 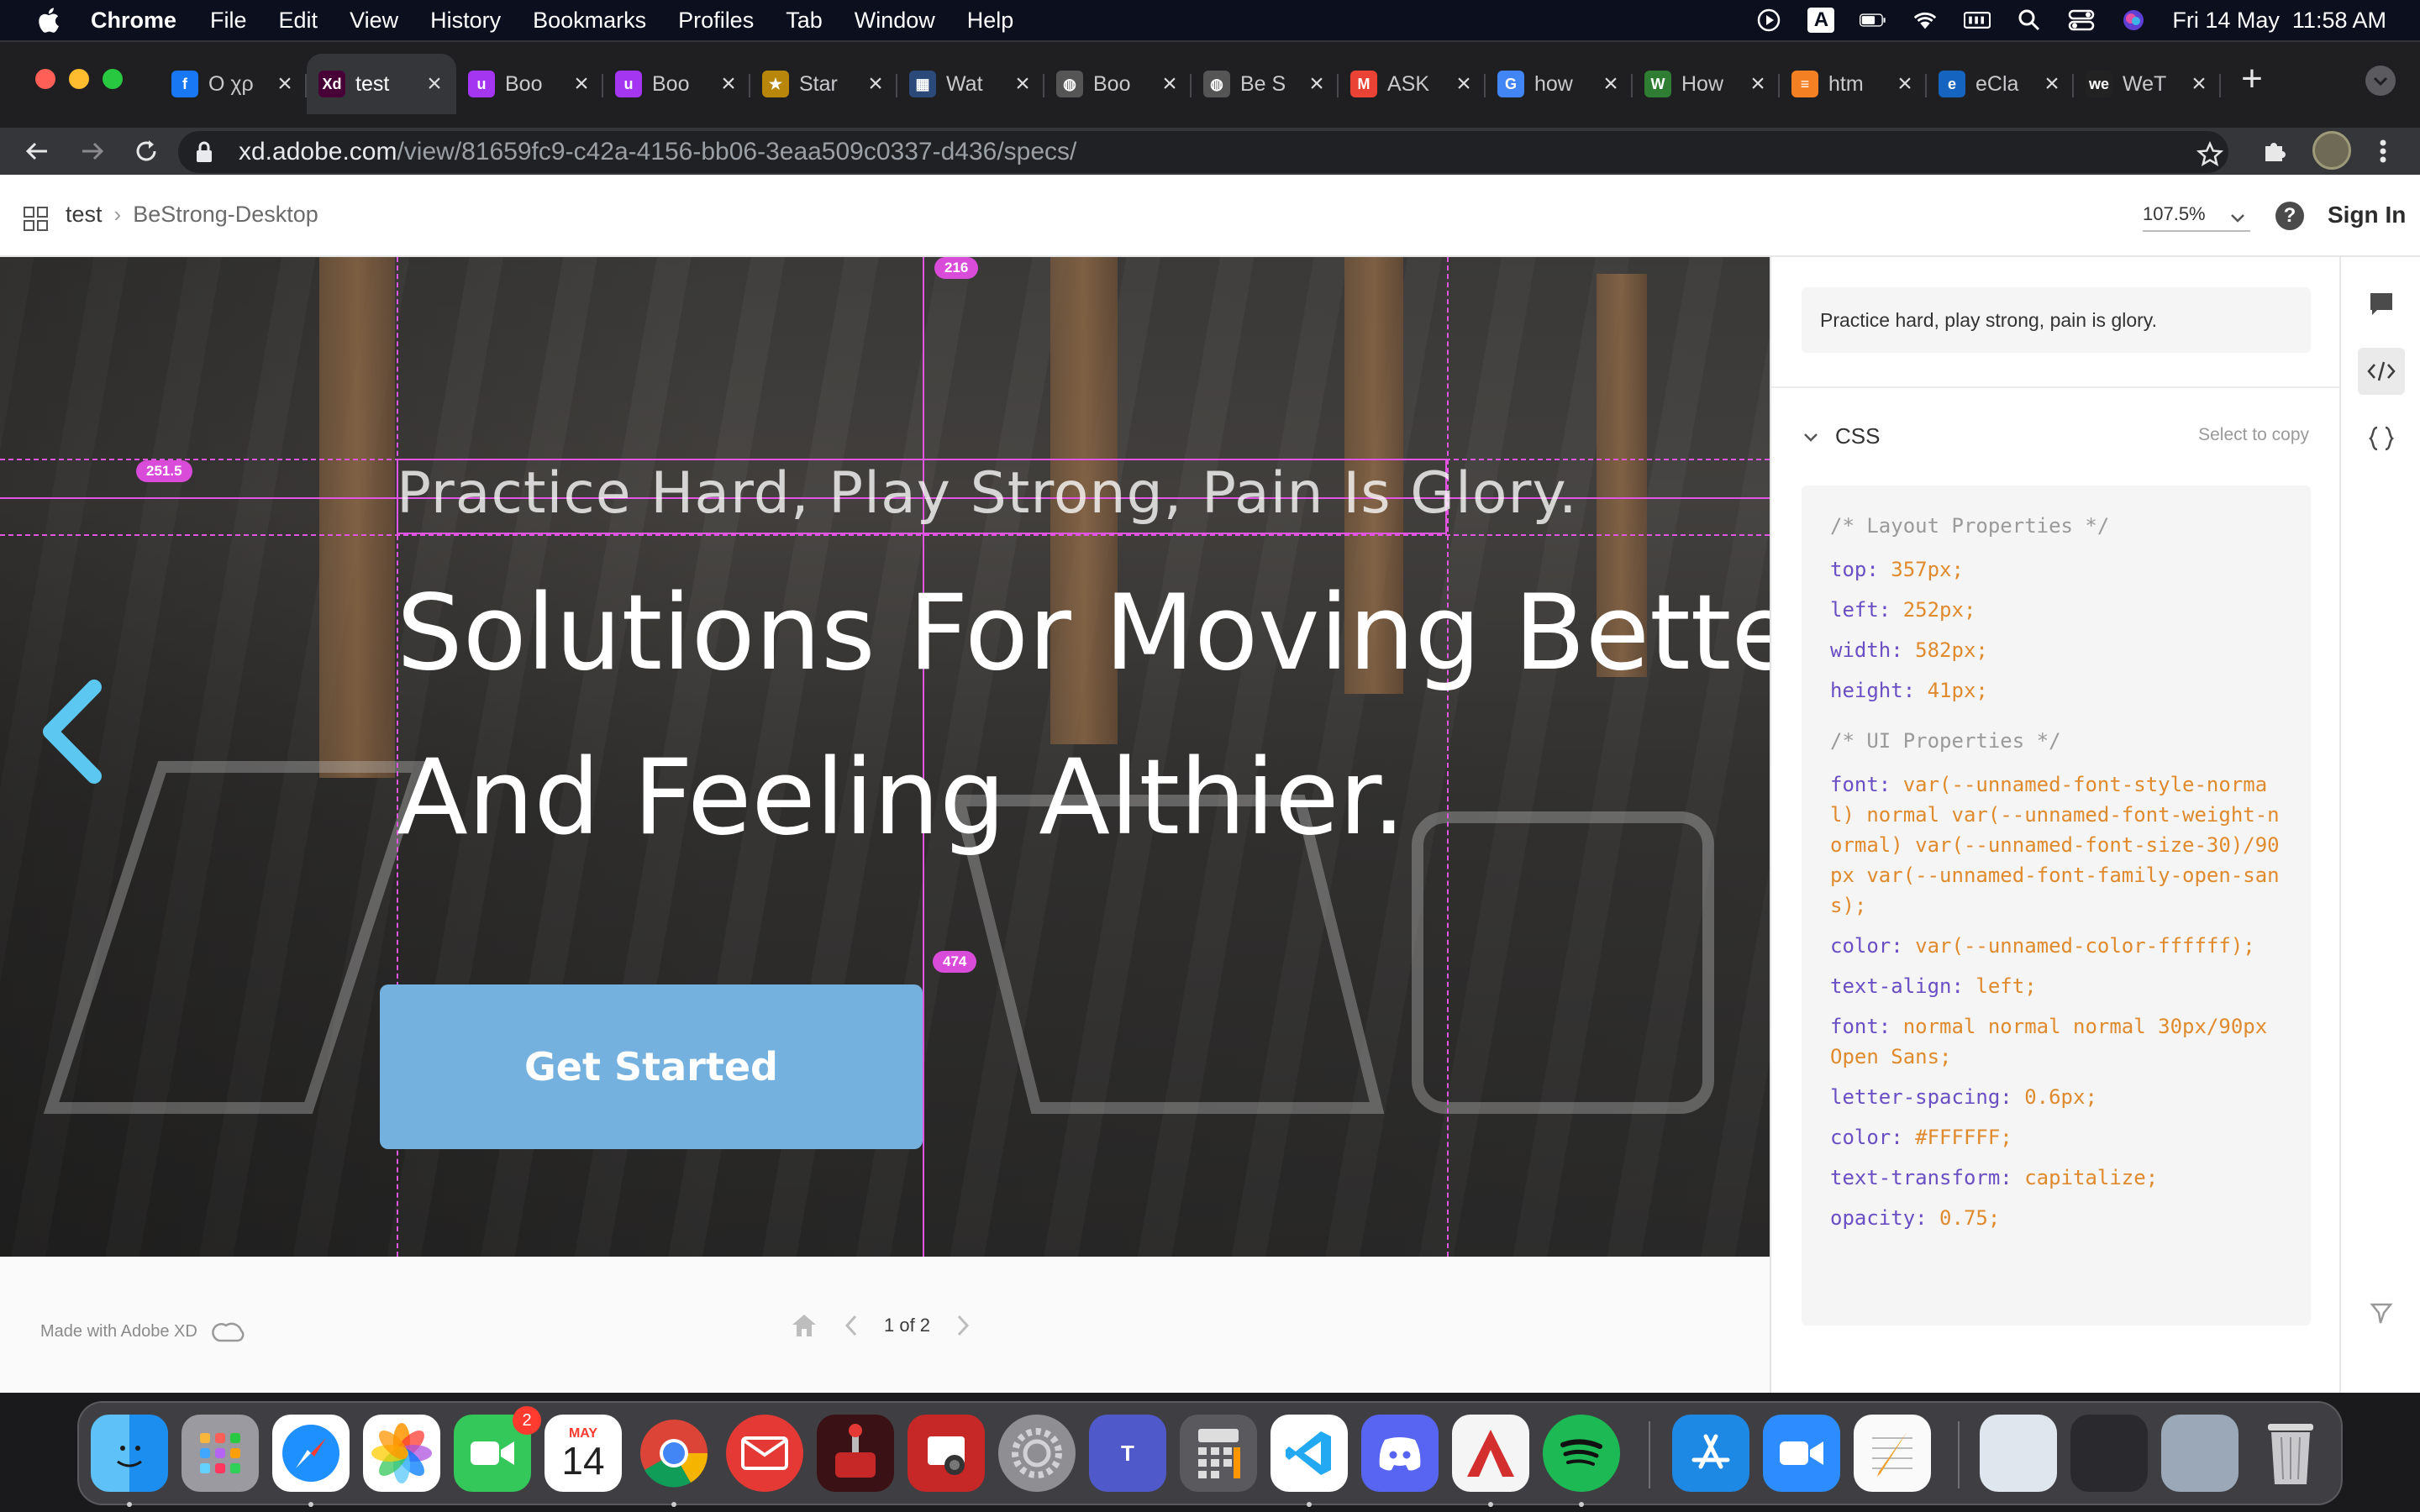 I want to click on menu-profiles: Profiles, so click(x=716, y=21).